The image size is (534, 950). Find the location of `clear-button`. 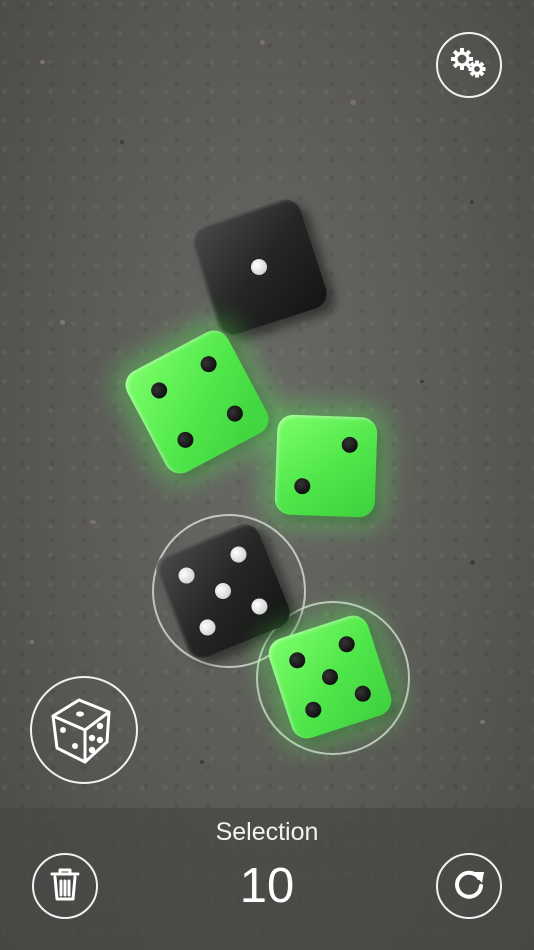

clear-button is located at coordinates (65, 886).